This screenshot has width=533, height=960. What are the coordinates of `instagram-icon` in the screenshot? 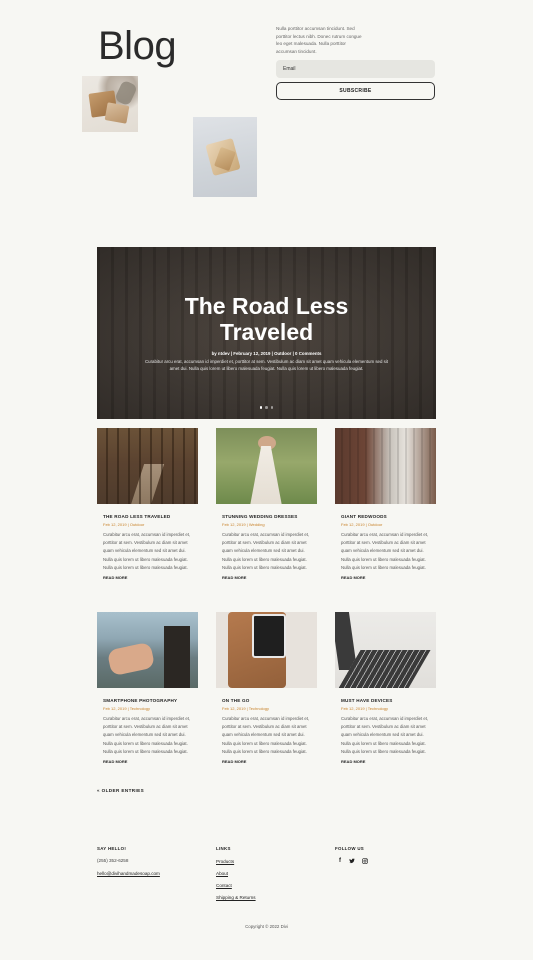 It's located at (365, 862).